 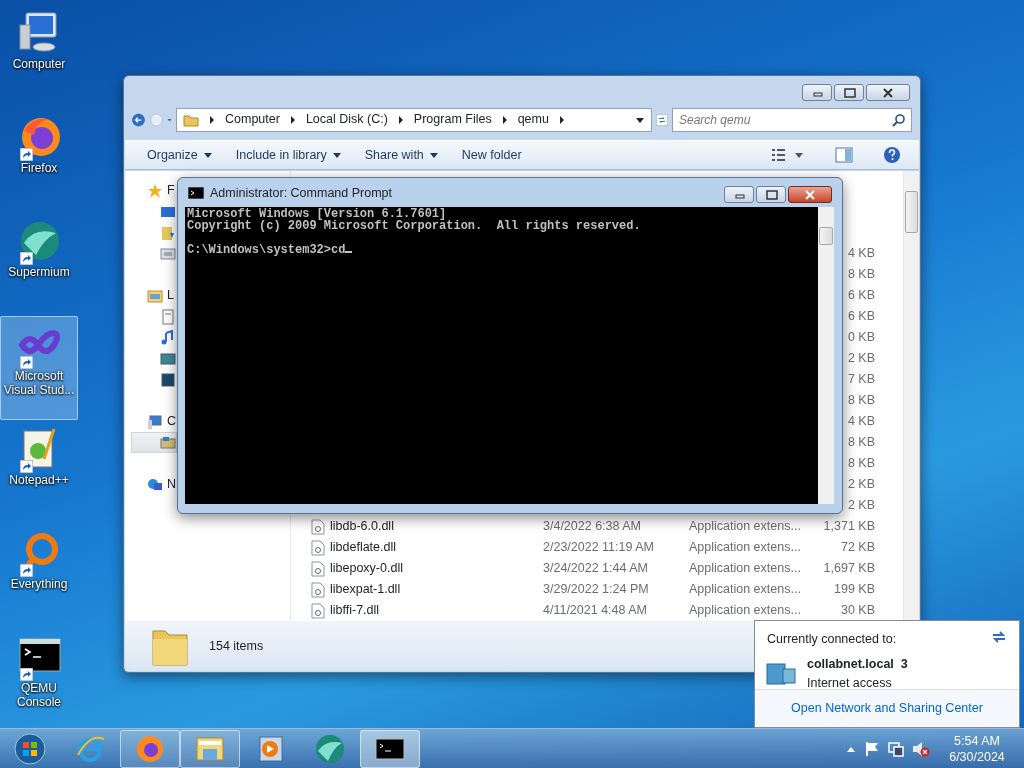 What do you see at coordinates (857, 664) in the screenshot?
I see `network-name: collabnet.local 3` at bounding box center [857, 664].